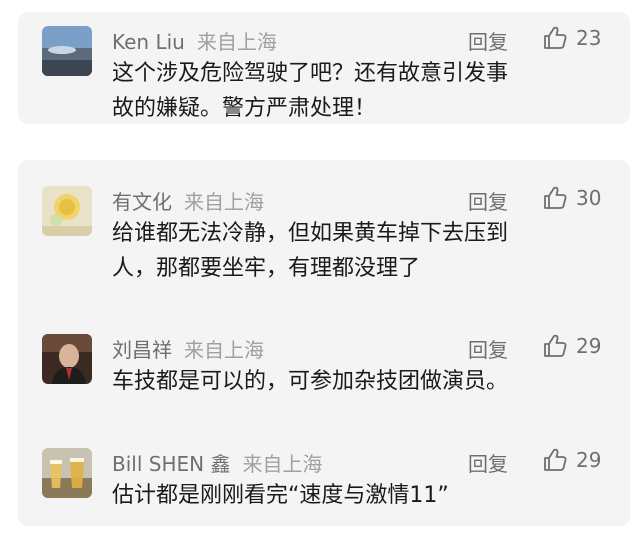 The width and height of the screenshot is (640, 538). What do you see at coordinates (148, 42) in the screenshot?
I see `user-name: Ken Liu` at bounding box center [148, 42].